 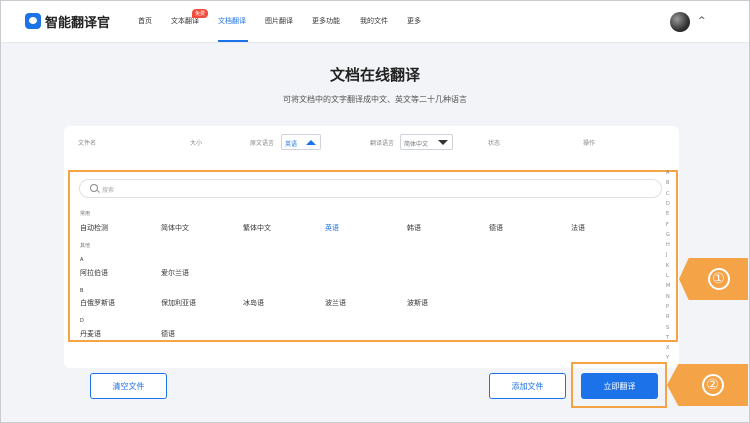 What do you see at coordinates (417, 303) in the screenshot?
I see `lang-option: 波斯语` at bounding box center [417, 303].